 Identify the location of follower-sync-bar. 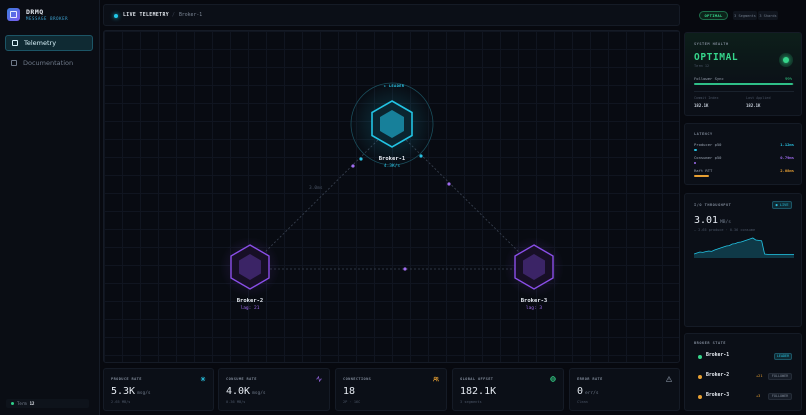
(744, 84).